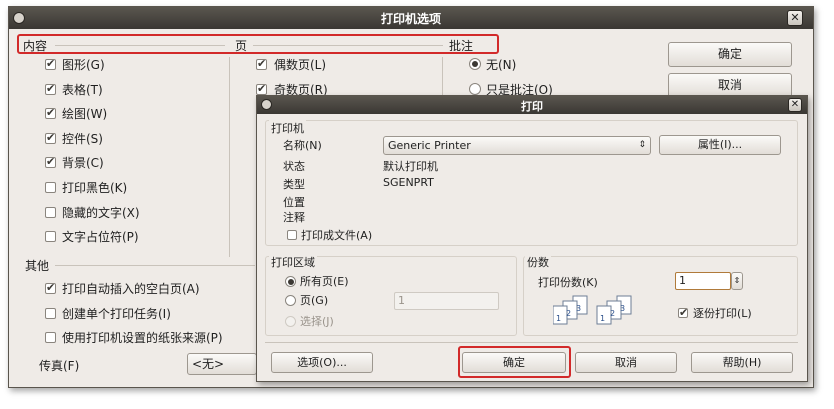 The width and height of the screenshot is (834, 409). Describe the element at coordinates (293, 262) in the screenshot. I see `print-range-label: 打印区域` at that location.